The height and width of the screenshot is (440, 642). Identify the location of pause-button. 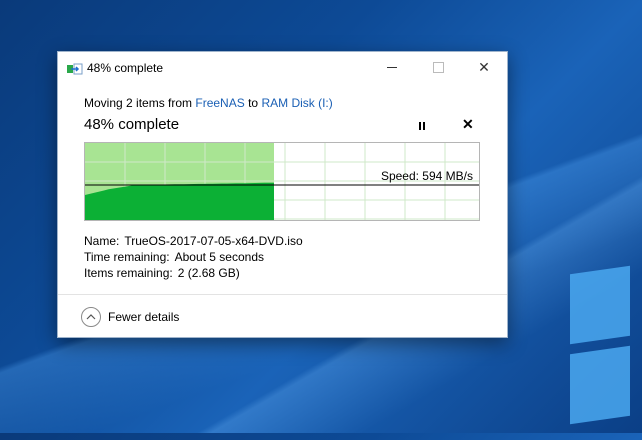
(422, 126).